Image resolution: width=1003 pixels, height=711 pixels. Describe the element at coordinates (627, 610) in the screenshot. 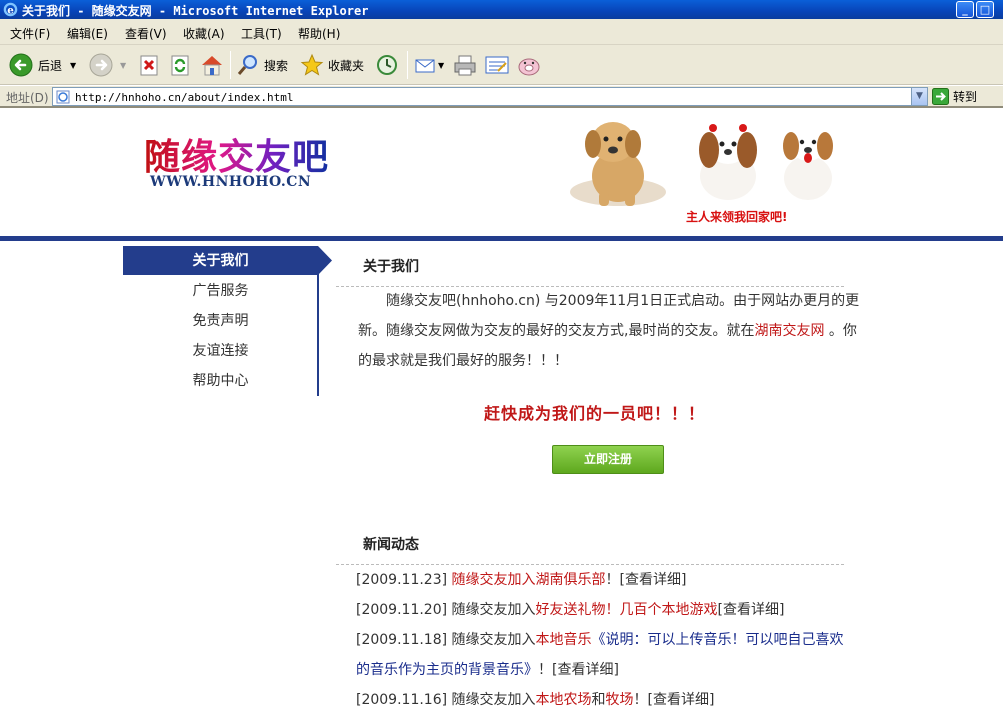

I see `news-link: 好友送礼物！几百个本地游戏` at that location.